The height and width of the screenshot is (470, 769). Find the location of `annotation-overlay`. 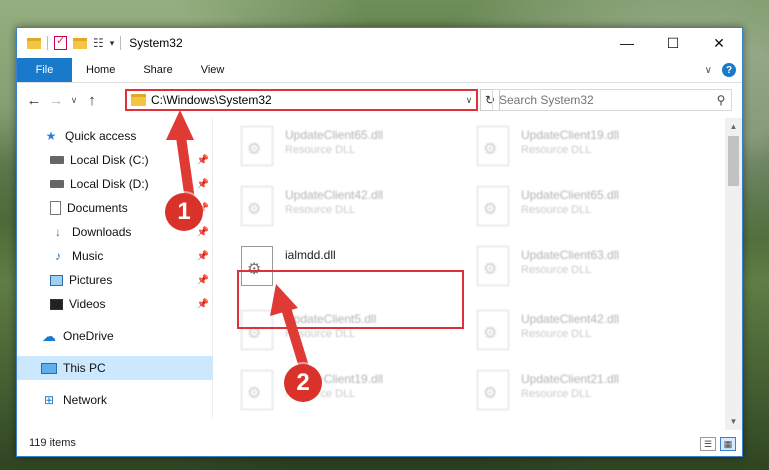

annotation-overlay is located at coordinates (238, 242).